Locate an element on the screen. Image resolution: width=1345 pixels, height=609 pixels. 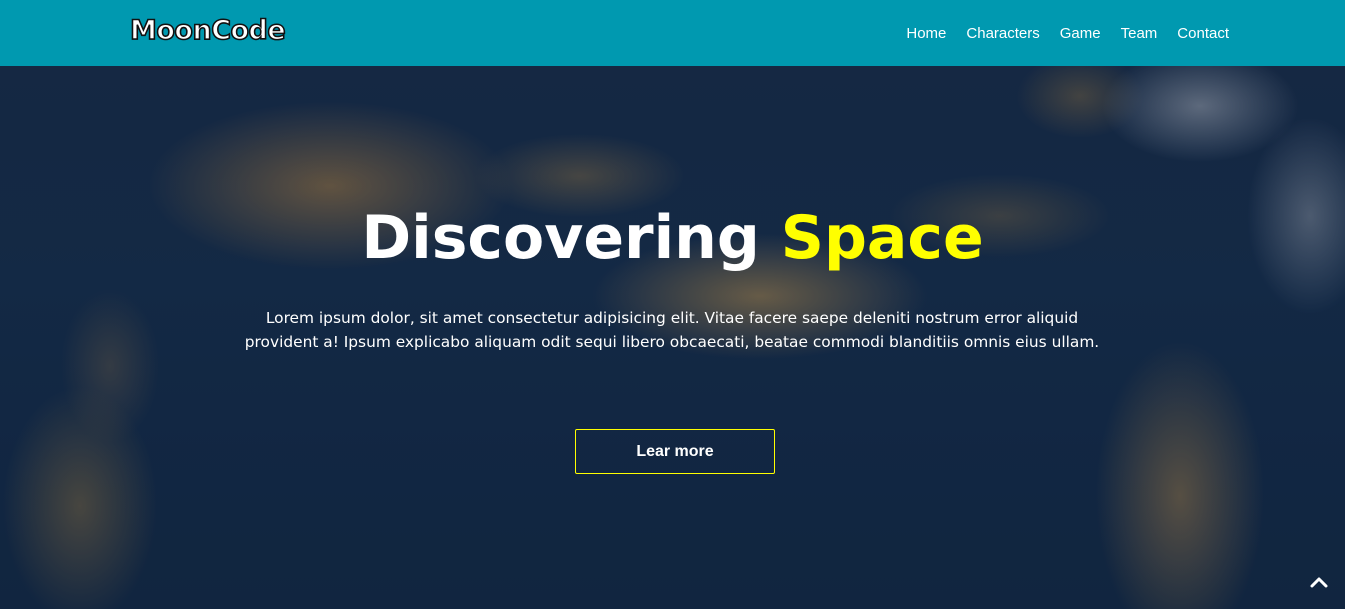
learn-more-button: Lear more is located at coordinates (675, 451).